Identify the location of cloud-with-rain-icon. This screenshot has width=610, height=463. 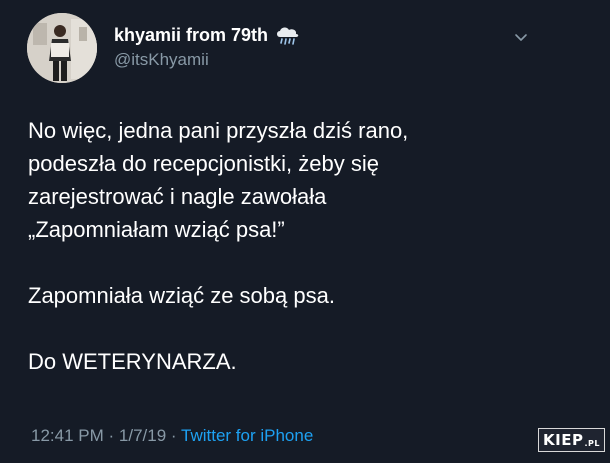
(288, 36).